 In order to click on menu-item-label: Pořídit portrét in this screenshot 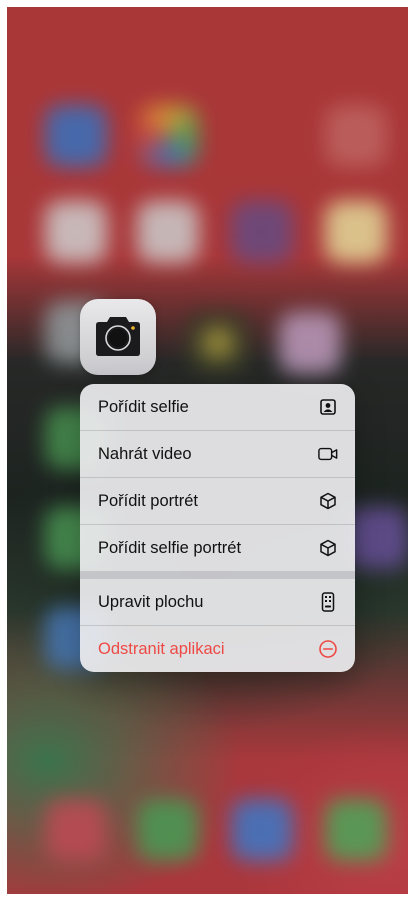, I will do `click(148, 500)`.